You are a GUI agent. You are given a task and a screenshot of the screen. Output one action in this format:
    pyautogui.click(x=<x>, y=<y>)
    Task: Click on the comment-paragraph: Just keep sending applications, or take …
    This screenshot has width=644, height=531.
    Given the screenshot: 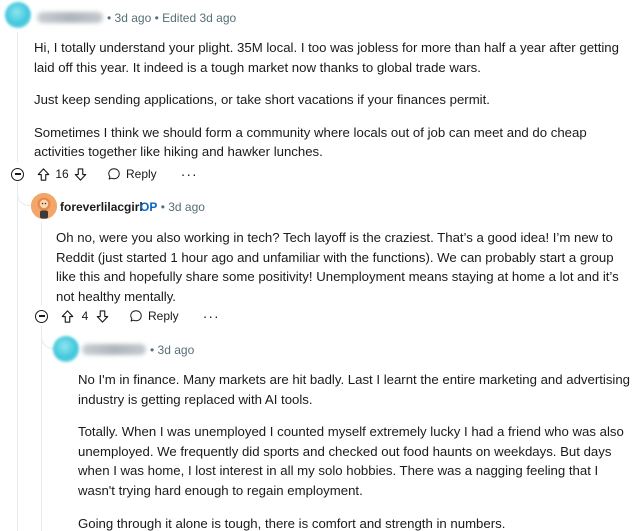 What is the action you would take?
    pyautogui.click(x=262, y=100)
    